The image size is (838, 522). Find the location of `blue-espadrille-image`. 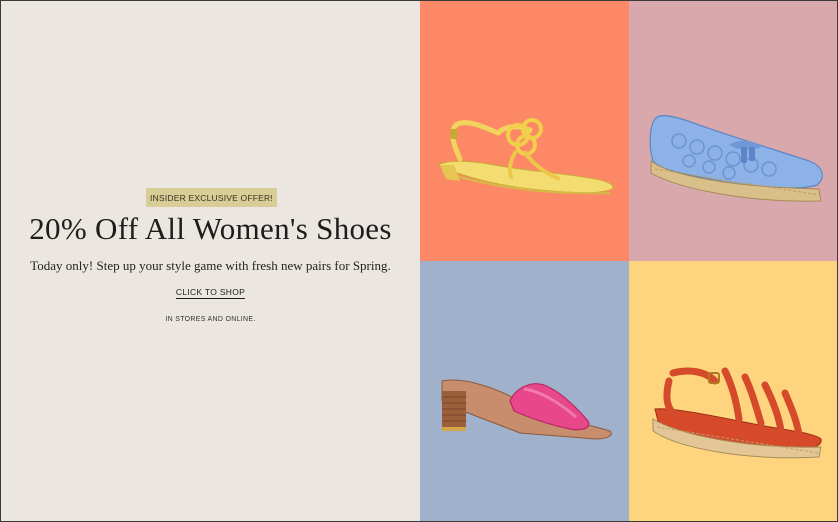

blue-espadrille-image is located at coordinates (736, 158).